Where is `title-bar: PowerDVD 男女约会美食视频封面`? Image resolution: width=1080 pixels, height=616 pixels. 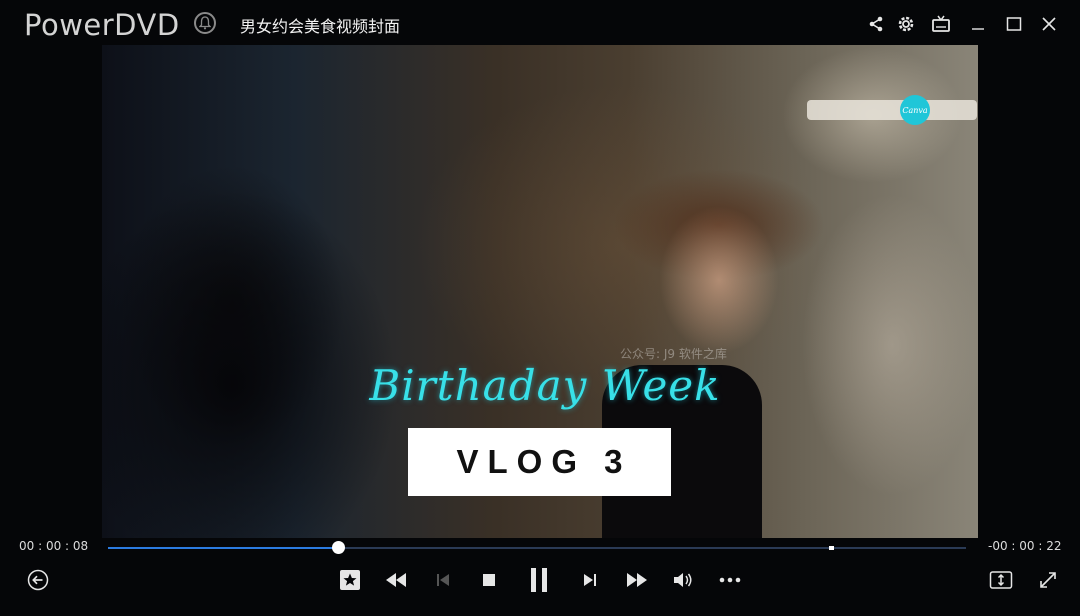 title-bar: PowerDVD 男女约会美食视频封面 is located at coordinates (540, 23).